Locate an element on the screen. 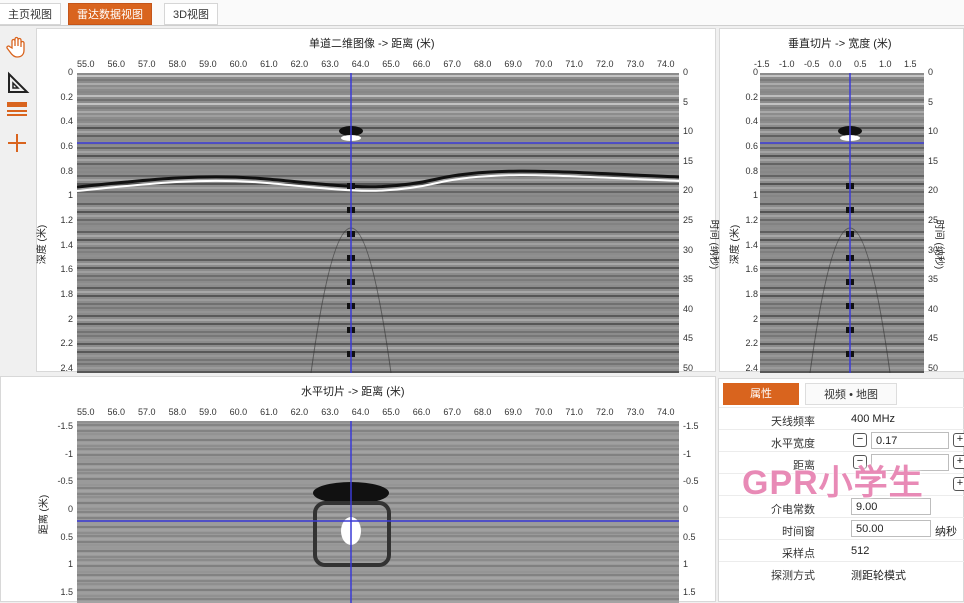 The image size is (964, 603). hand-icon is located at coordinates (17, 47).